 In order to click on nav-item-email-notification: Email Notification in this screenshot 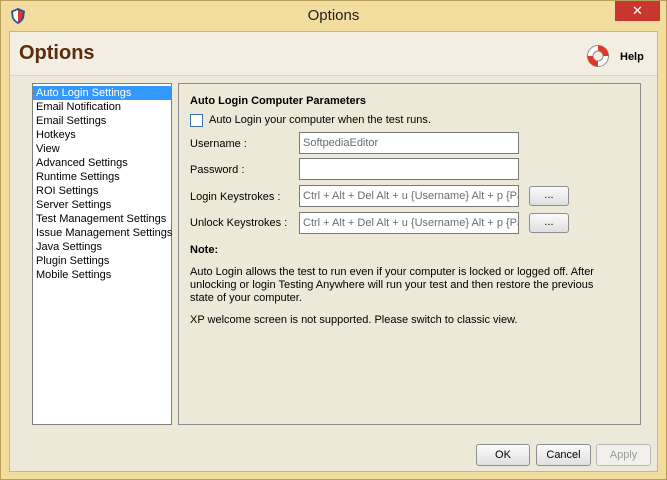, I will do `click(102, 107)`.